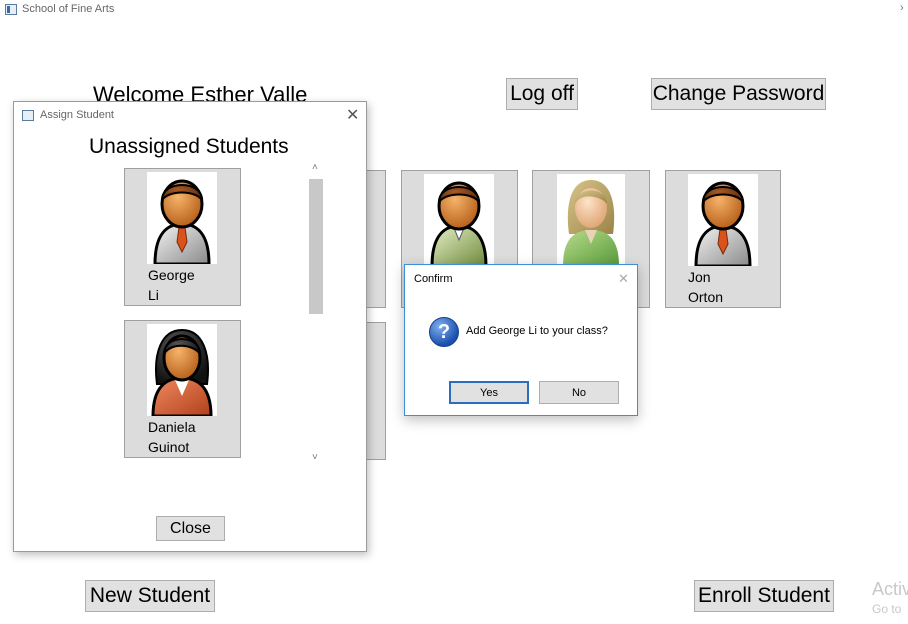 The width and height of the screenshot is (908, 624). What do you see at coordinates (537, 331) in the screenshot?
I see `confirm-message: Add George Li to your class?` at bounding box center [537, 331].